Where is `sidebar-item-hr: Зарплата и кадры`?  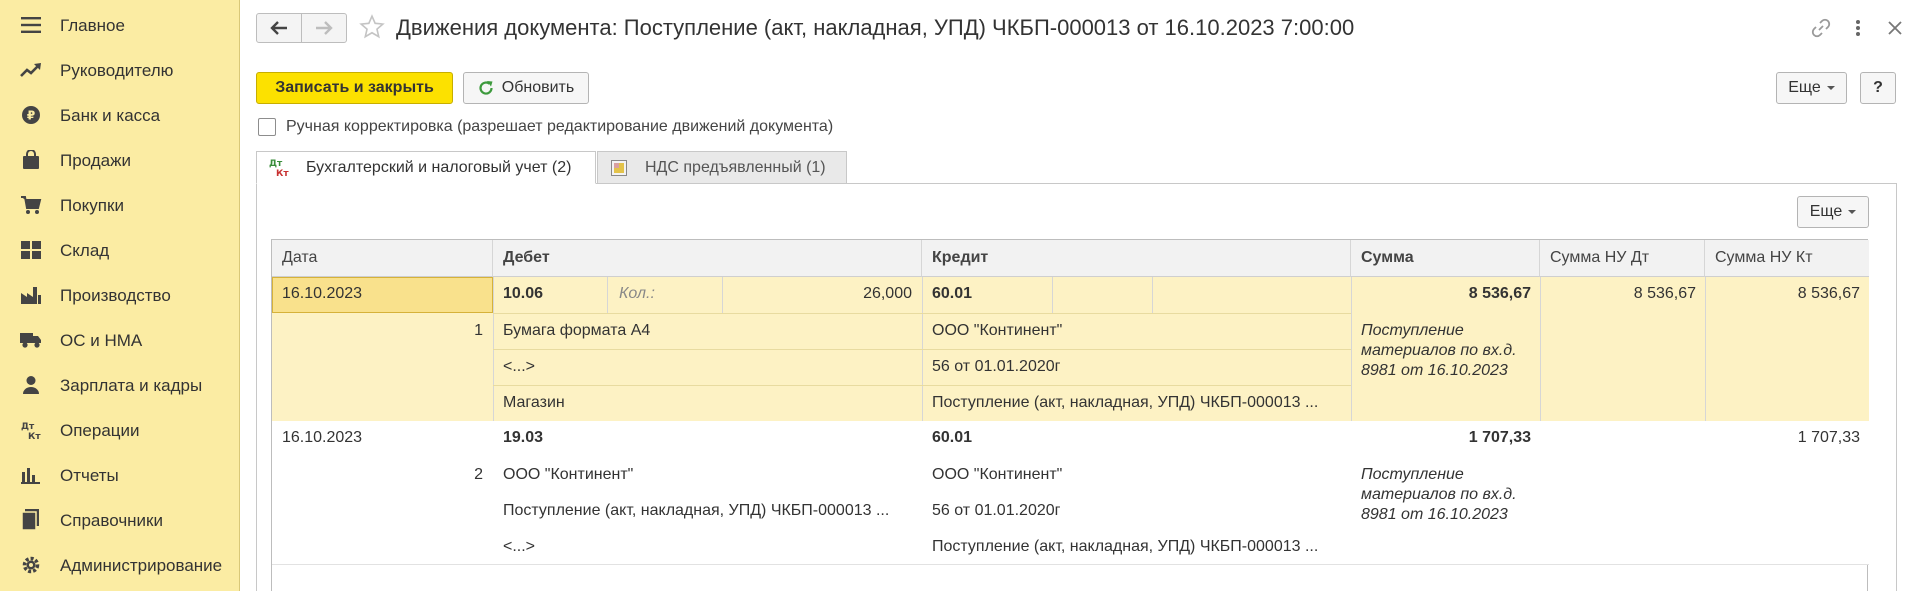
sidebar-item-hr: Зарплата и кадры is located at coordinates (120, 385).